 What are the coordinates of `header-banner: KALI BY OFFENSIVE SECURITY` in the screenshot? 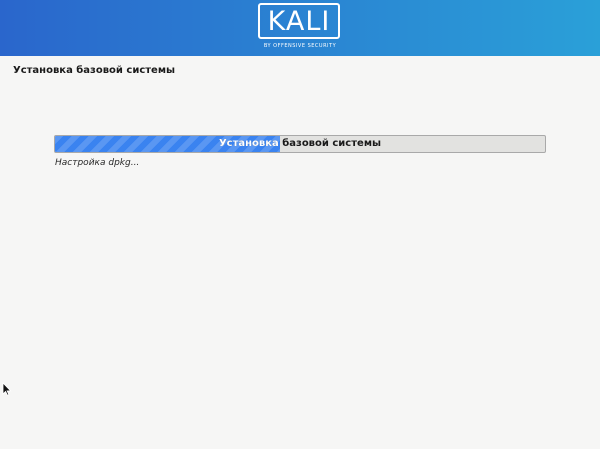 It's located at (300, 28).